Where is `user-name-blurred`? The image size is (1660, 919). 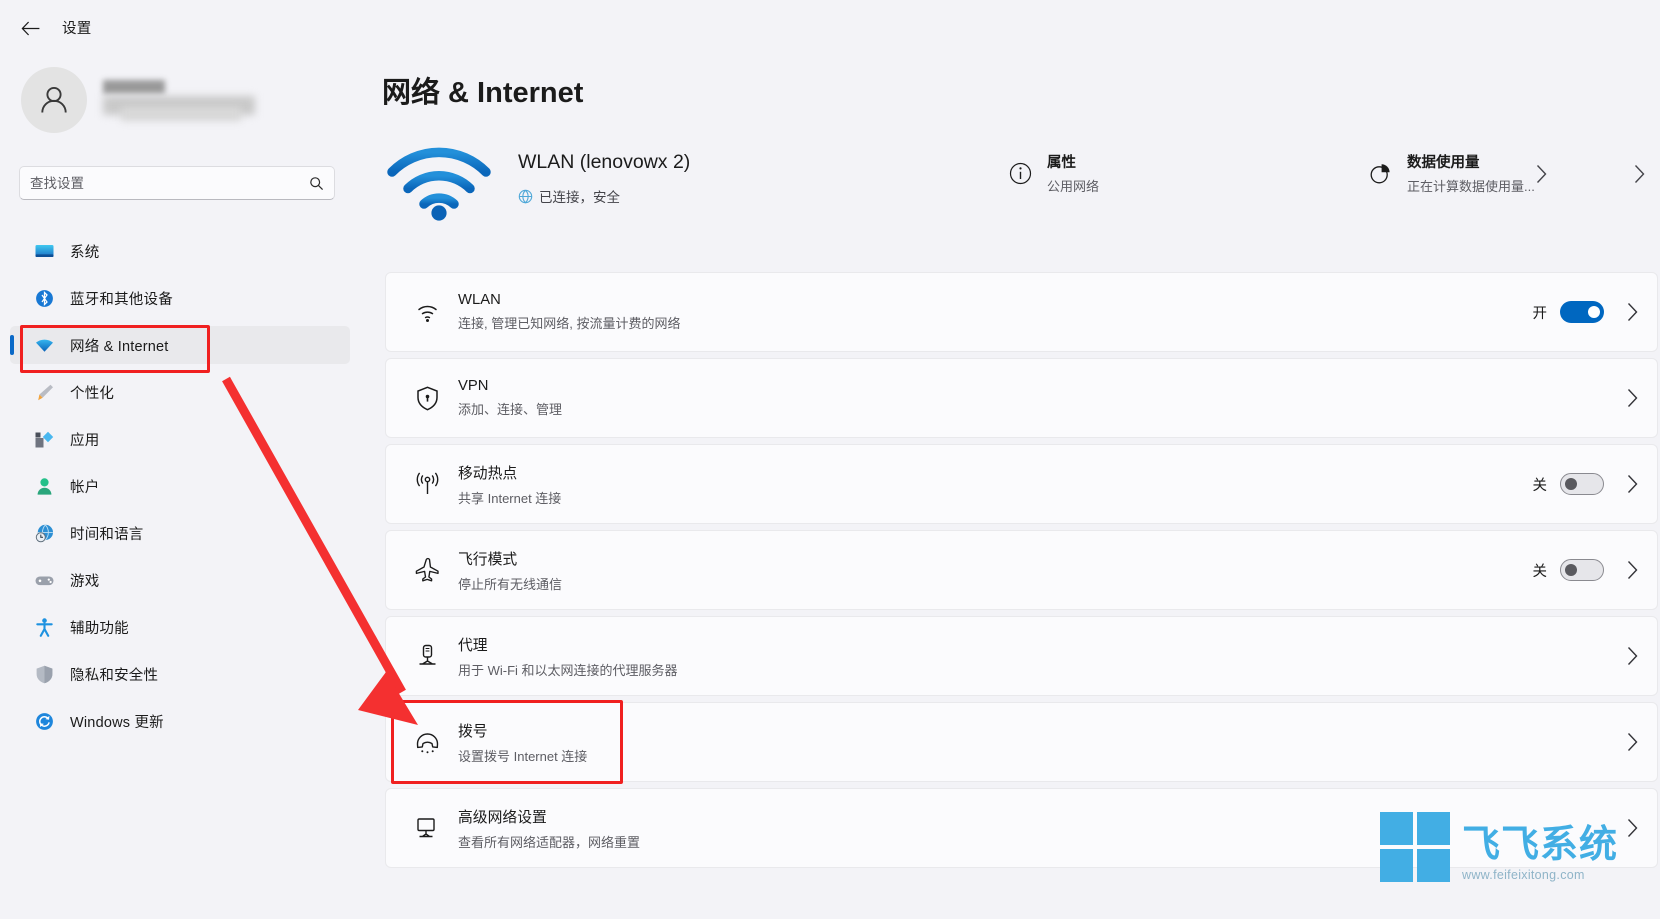
user-name-blurred is located at coordinates (183, 100).